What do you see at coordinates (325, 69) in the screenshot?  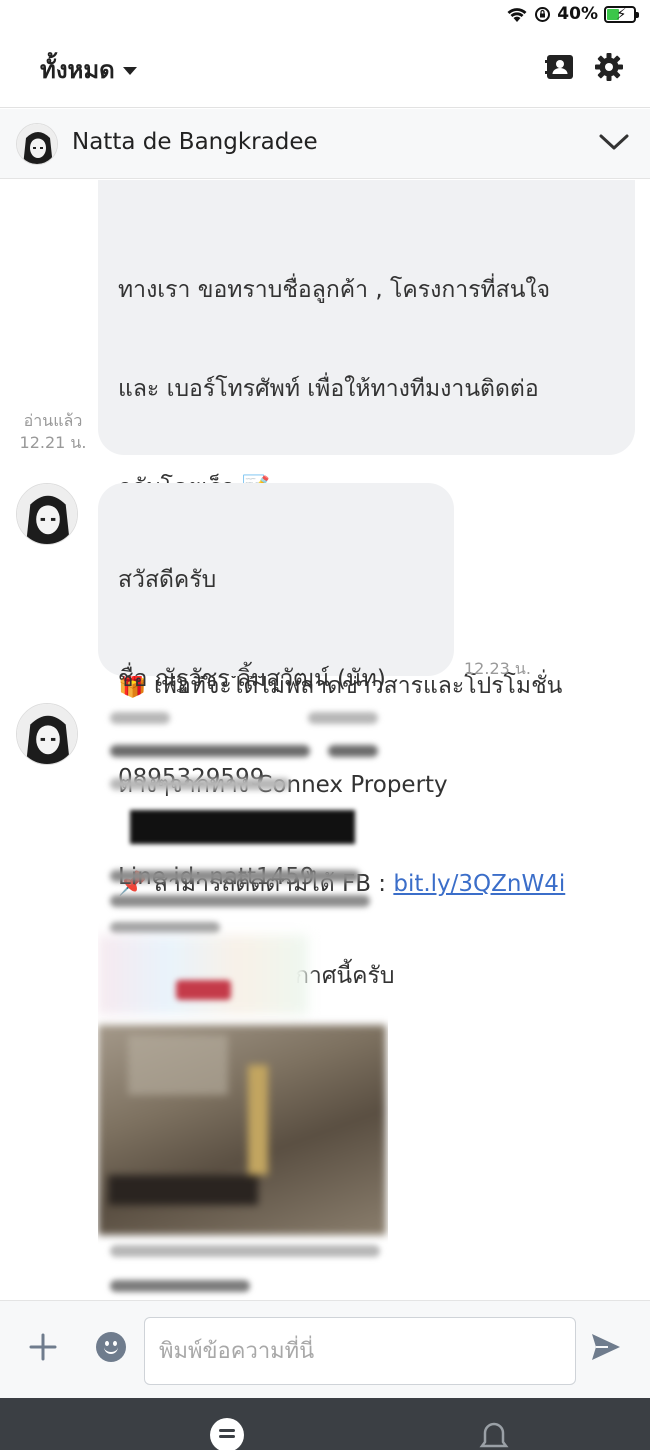 I see `app-header: ทั้งหมด` at bounding box center [325, 69].